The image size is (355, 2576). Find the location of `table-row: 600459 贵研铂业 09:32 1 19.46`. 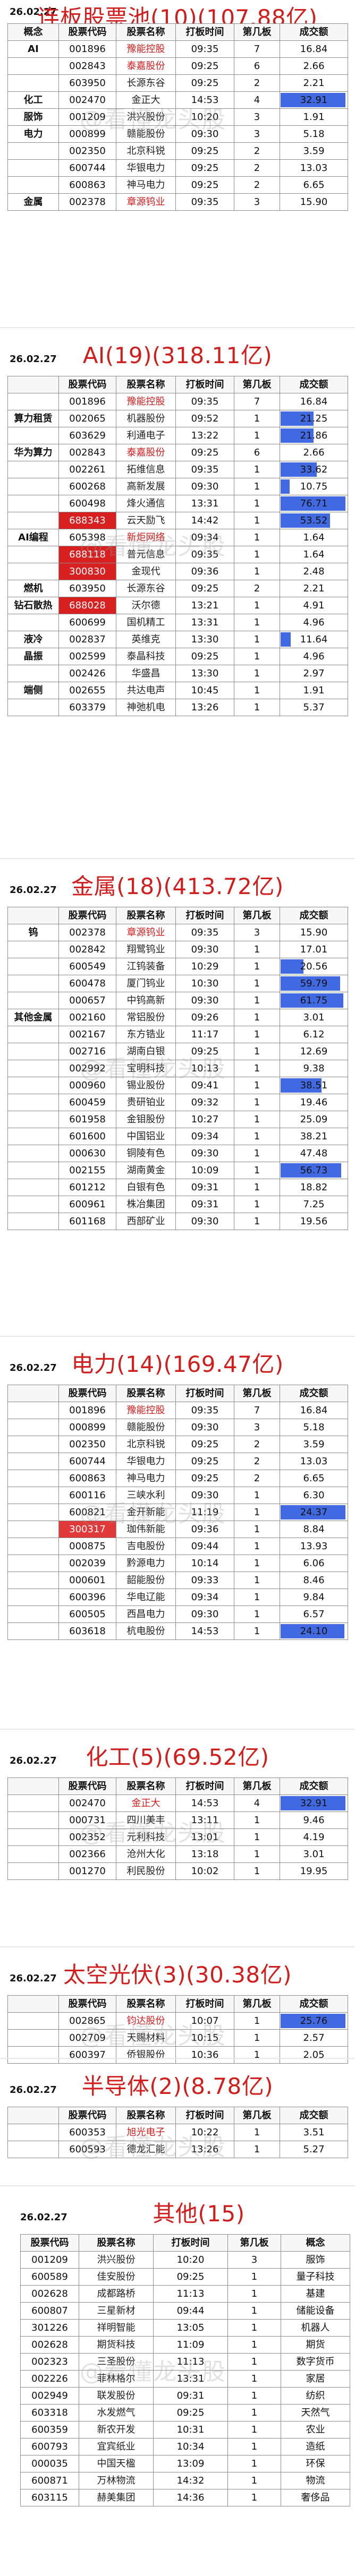

table-row: 600459 贵研铂业 09:32 1 19.46 is located at coordinates (177, 1103).